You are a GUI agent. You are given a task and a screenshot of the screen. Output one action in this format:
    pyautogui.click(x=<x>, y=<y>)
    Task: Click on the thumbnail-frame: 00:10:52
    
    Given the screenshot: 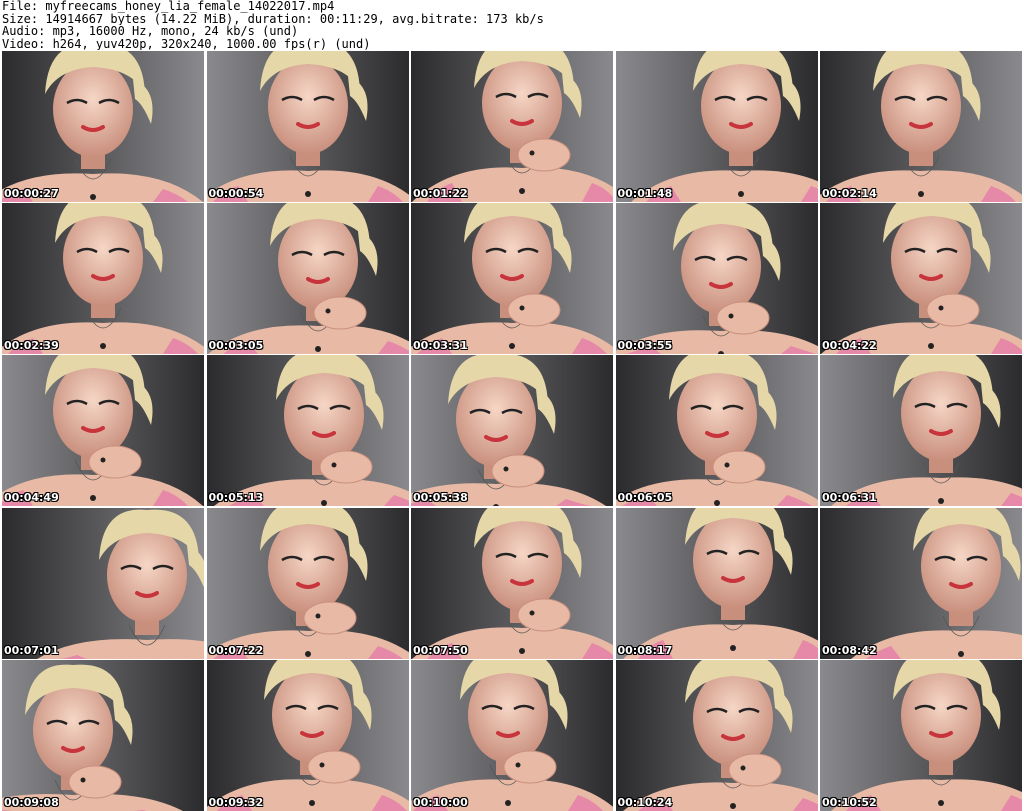 What is the action you would take?
    pyautogui.click(x=921, y=735)
    